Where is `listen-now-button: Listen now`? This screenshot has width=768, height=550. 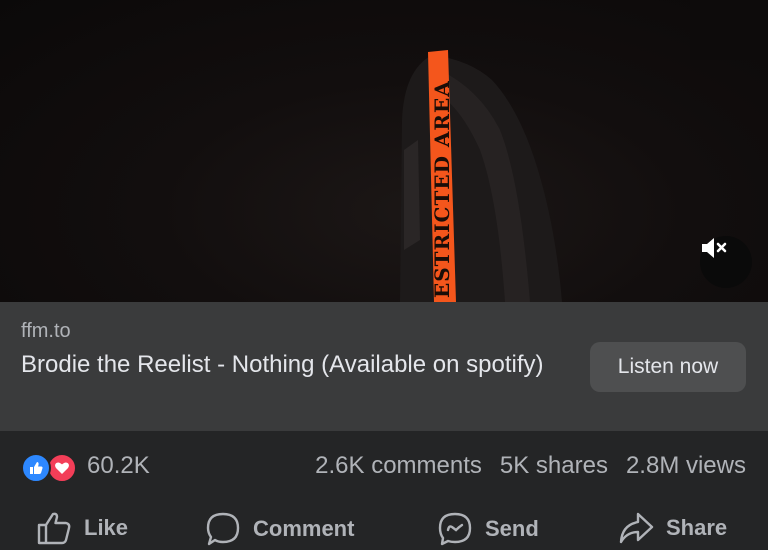 listen-now-button: Listen now is located at coordinates (668, 367).